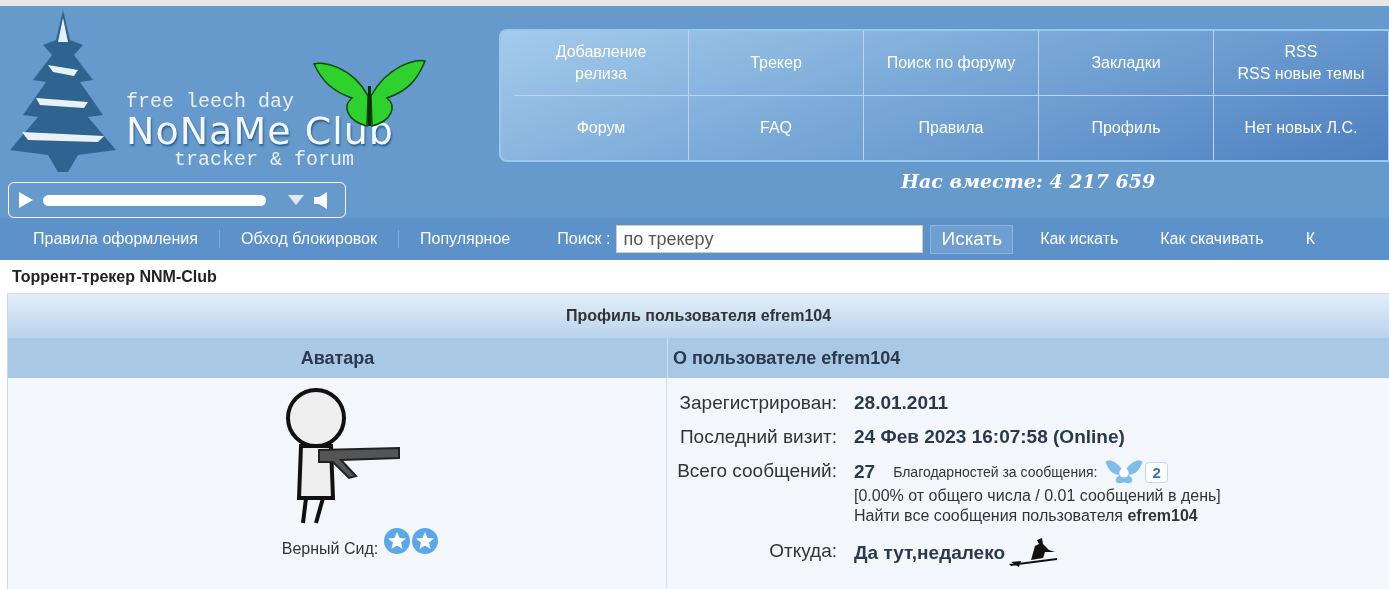 The image size is (1389, 589). I want to click on field-value: 28.01.2011, so click(901, 403).